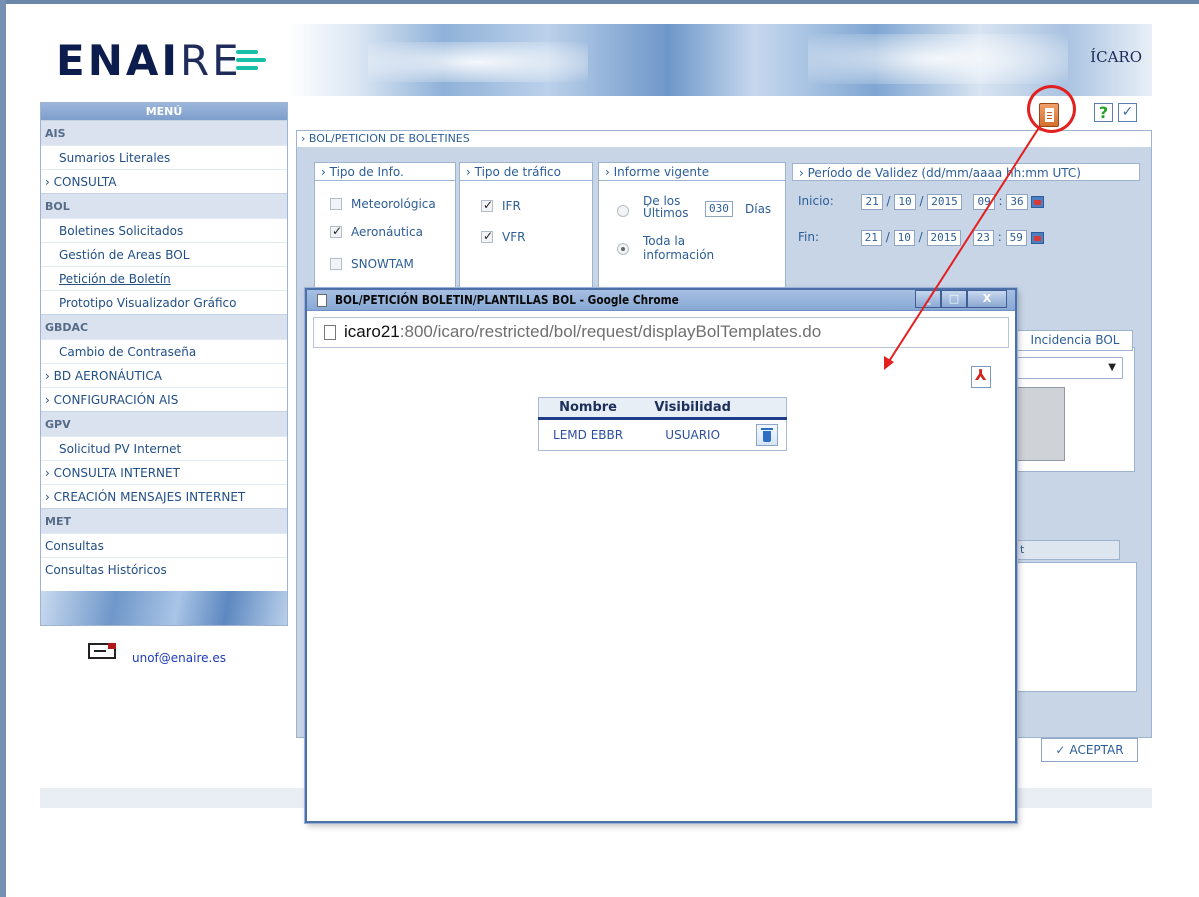  I want to click on fieldset-tipo-trafico: › Tipo de tráfico, so click(526, 225).